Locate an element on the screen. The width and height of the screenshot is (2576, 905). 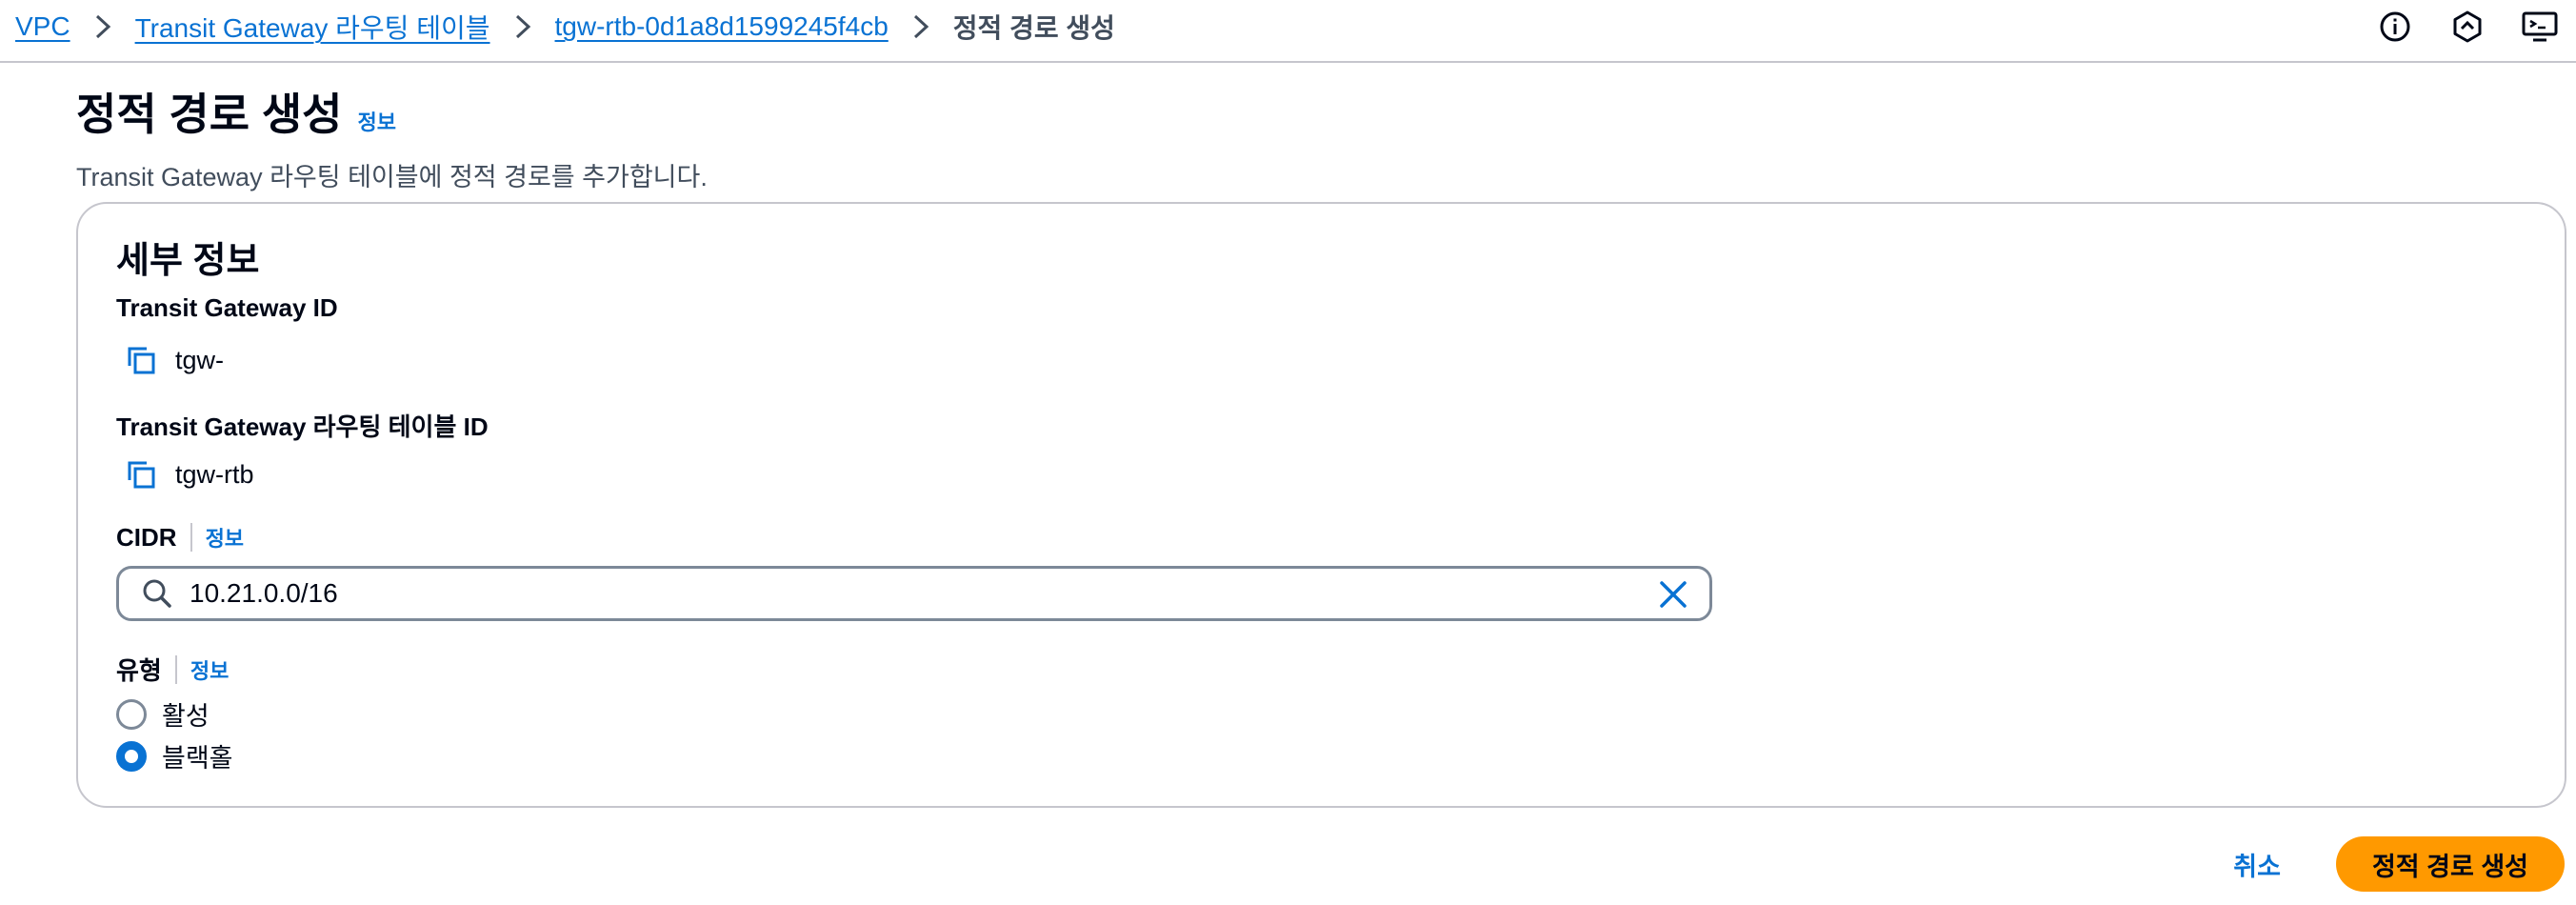
rtb-id-field: tgw-rtb is located at coordinates (185, 474).